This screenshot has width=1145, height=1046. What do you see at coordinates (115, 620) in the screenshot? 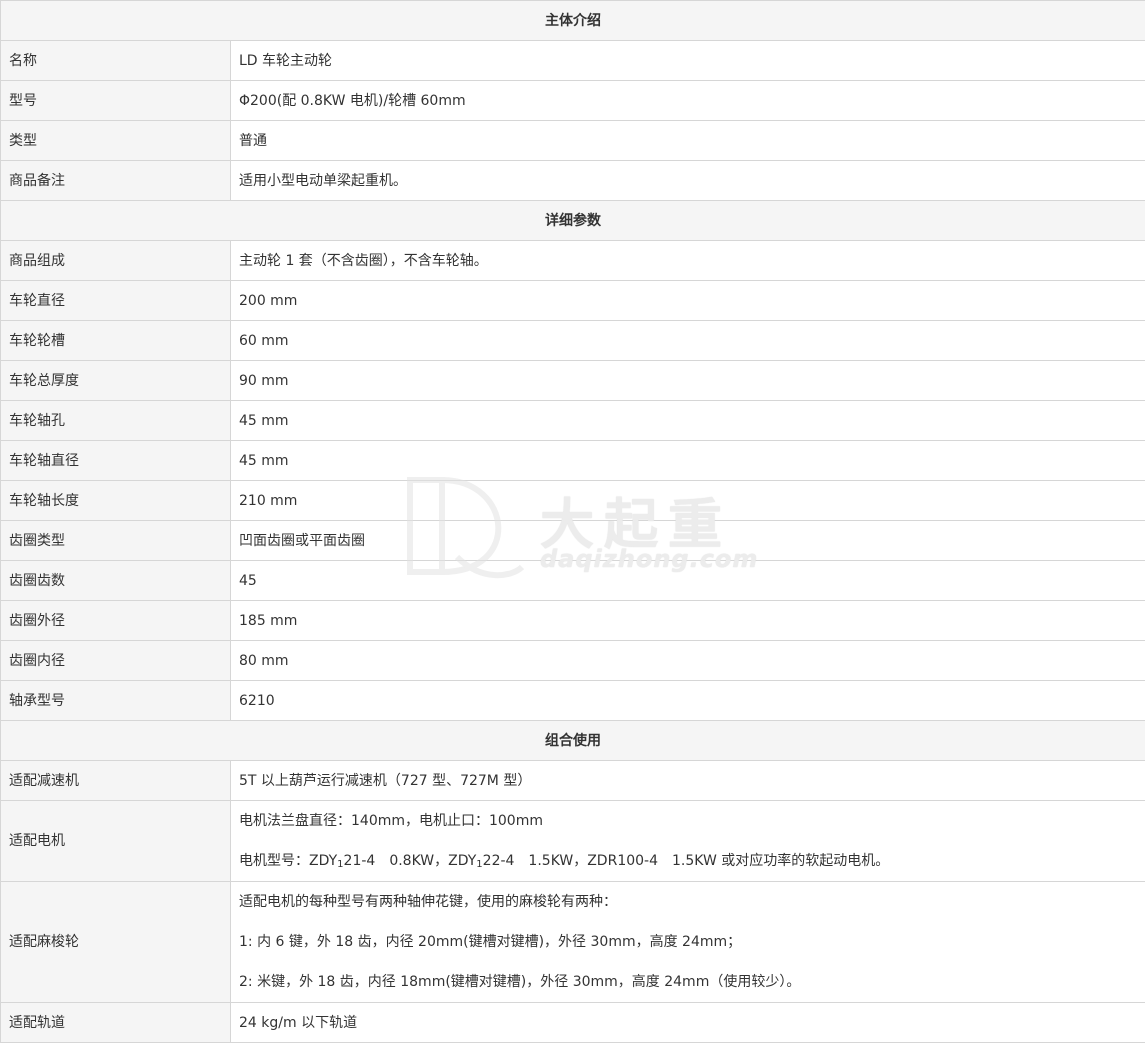
I see `row-label: 齿圈外径` at bounding box center [115, 620].